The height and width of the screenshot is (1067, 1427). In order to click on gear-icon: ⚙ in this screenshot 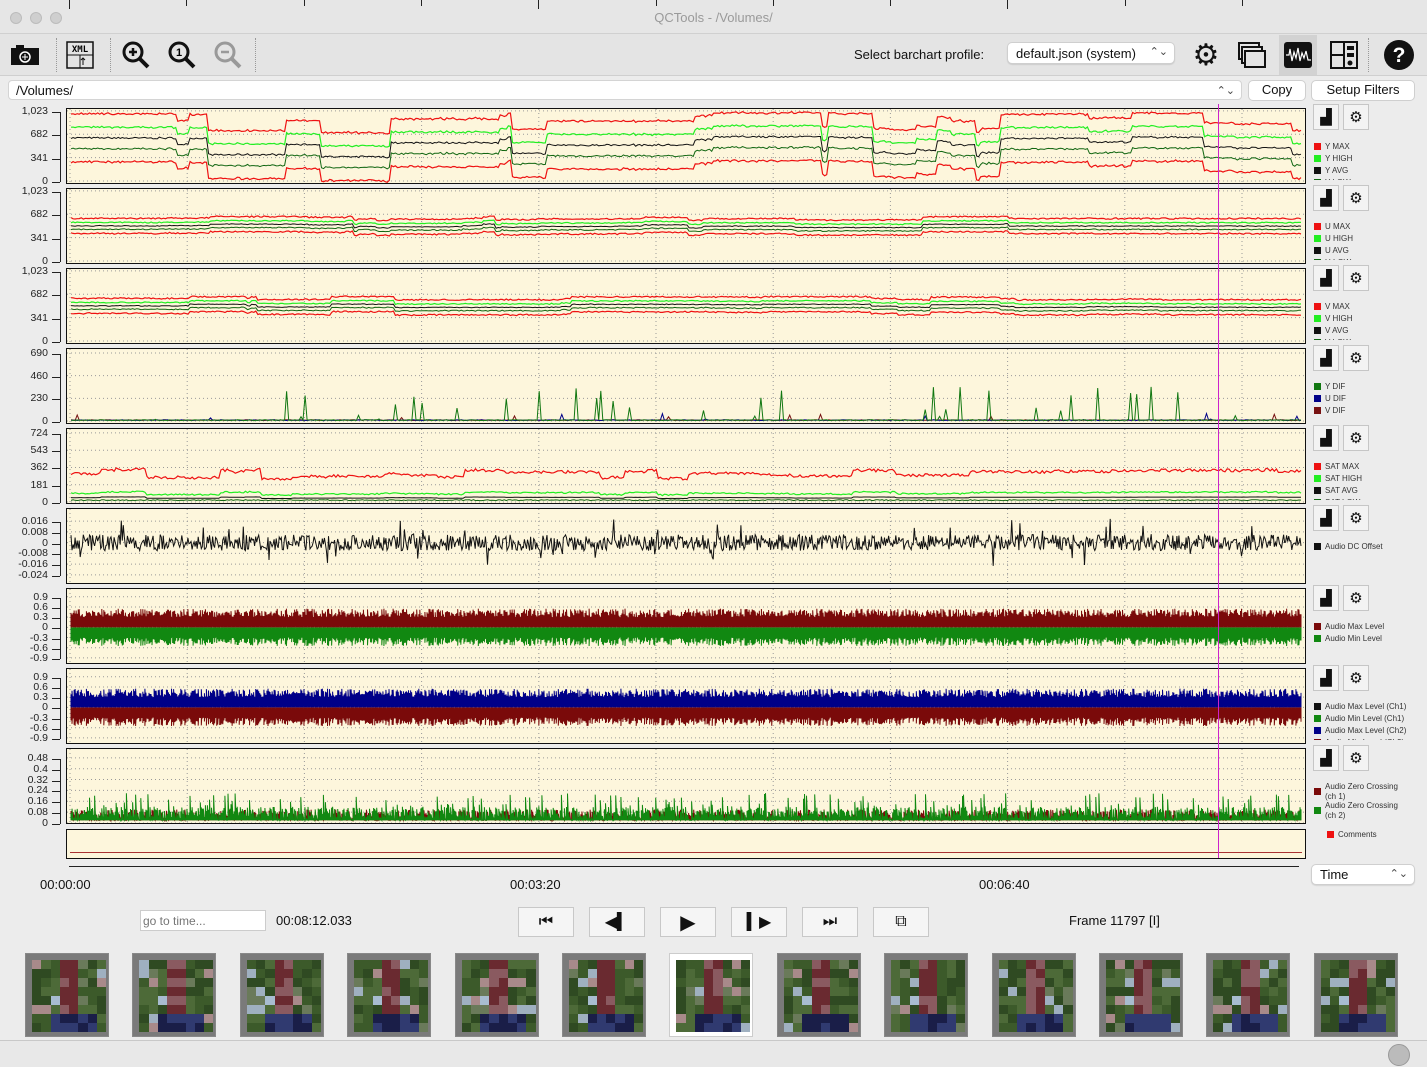, I will do `click(1356, 198)`.